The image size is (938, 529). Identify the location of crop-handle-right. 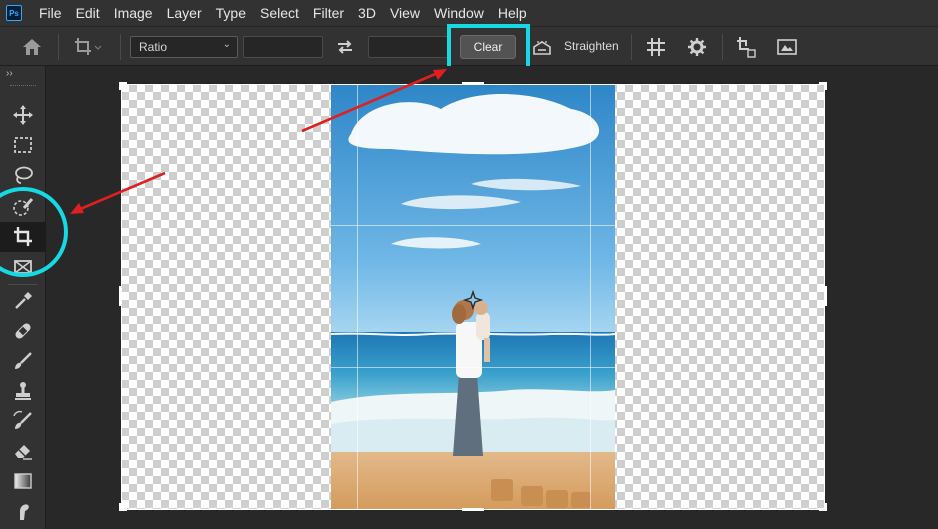
(825, 296).